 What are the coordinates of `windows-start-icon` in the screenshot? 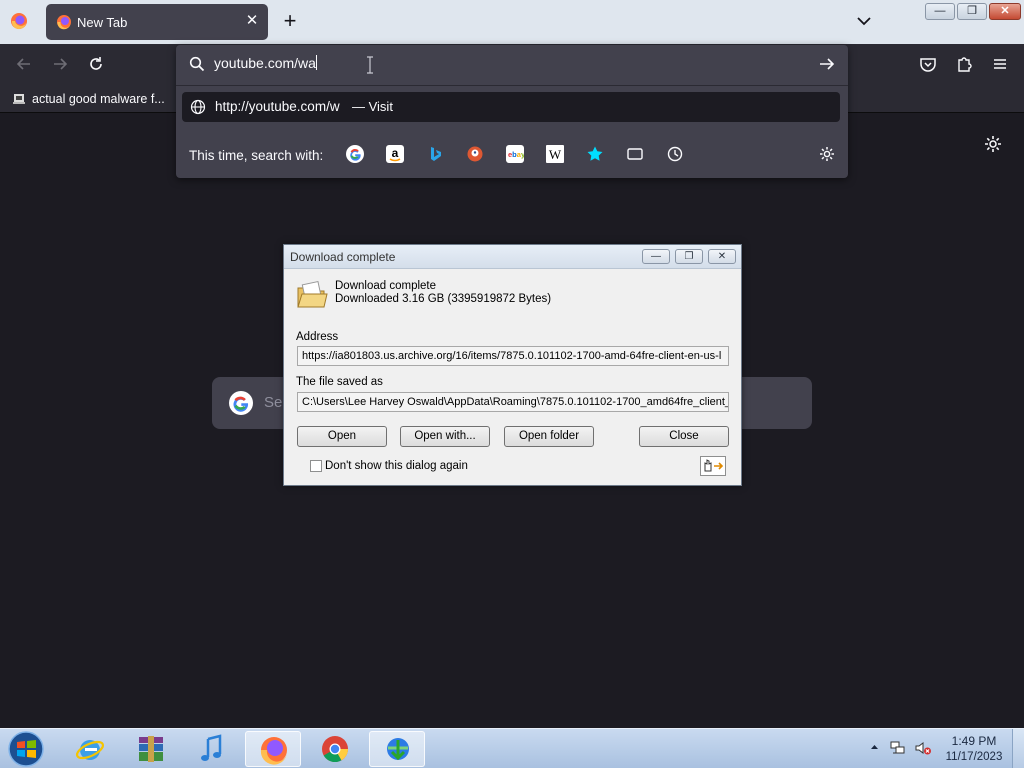 It's located at (26, 749).